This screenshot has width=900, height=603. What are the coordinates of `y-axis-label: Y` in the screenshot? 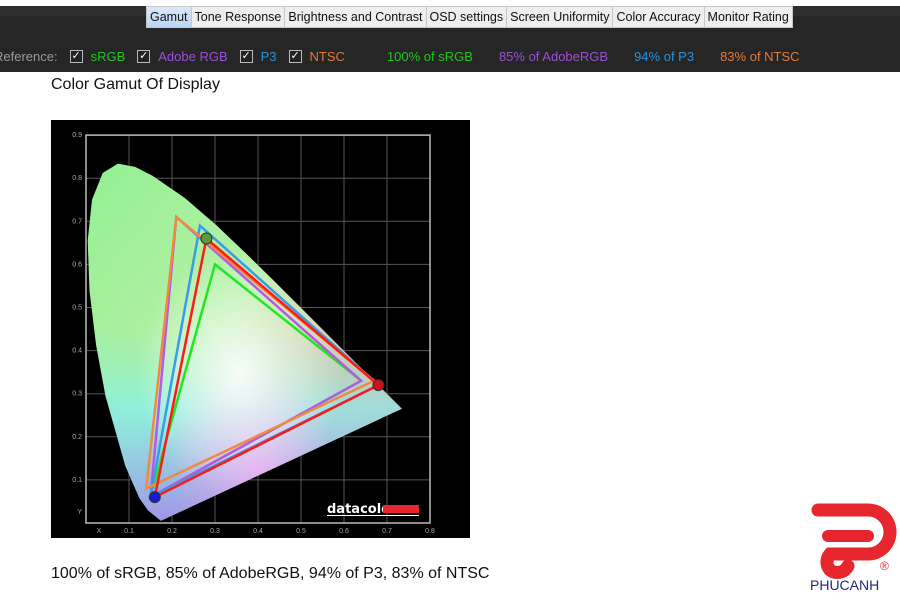 It's located at (79, 512).